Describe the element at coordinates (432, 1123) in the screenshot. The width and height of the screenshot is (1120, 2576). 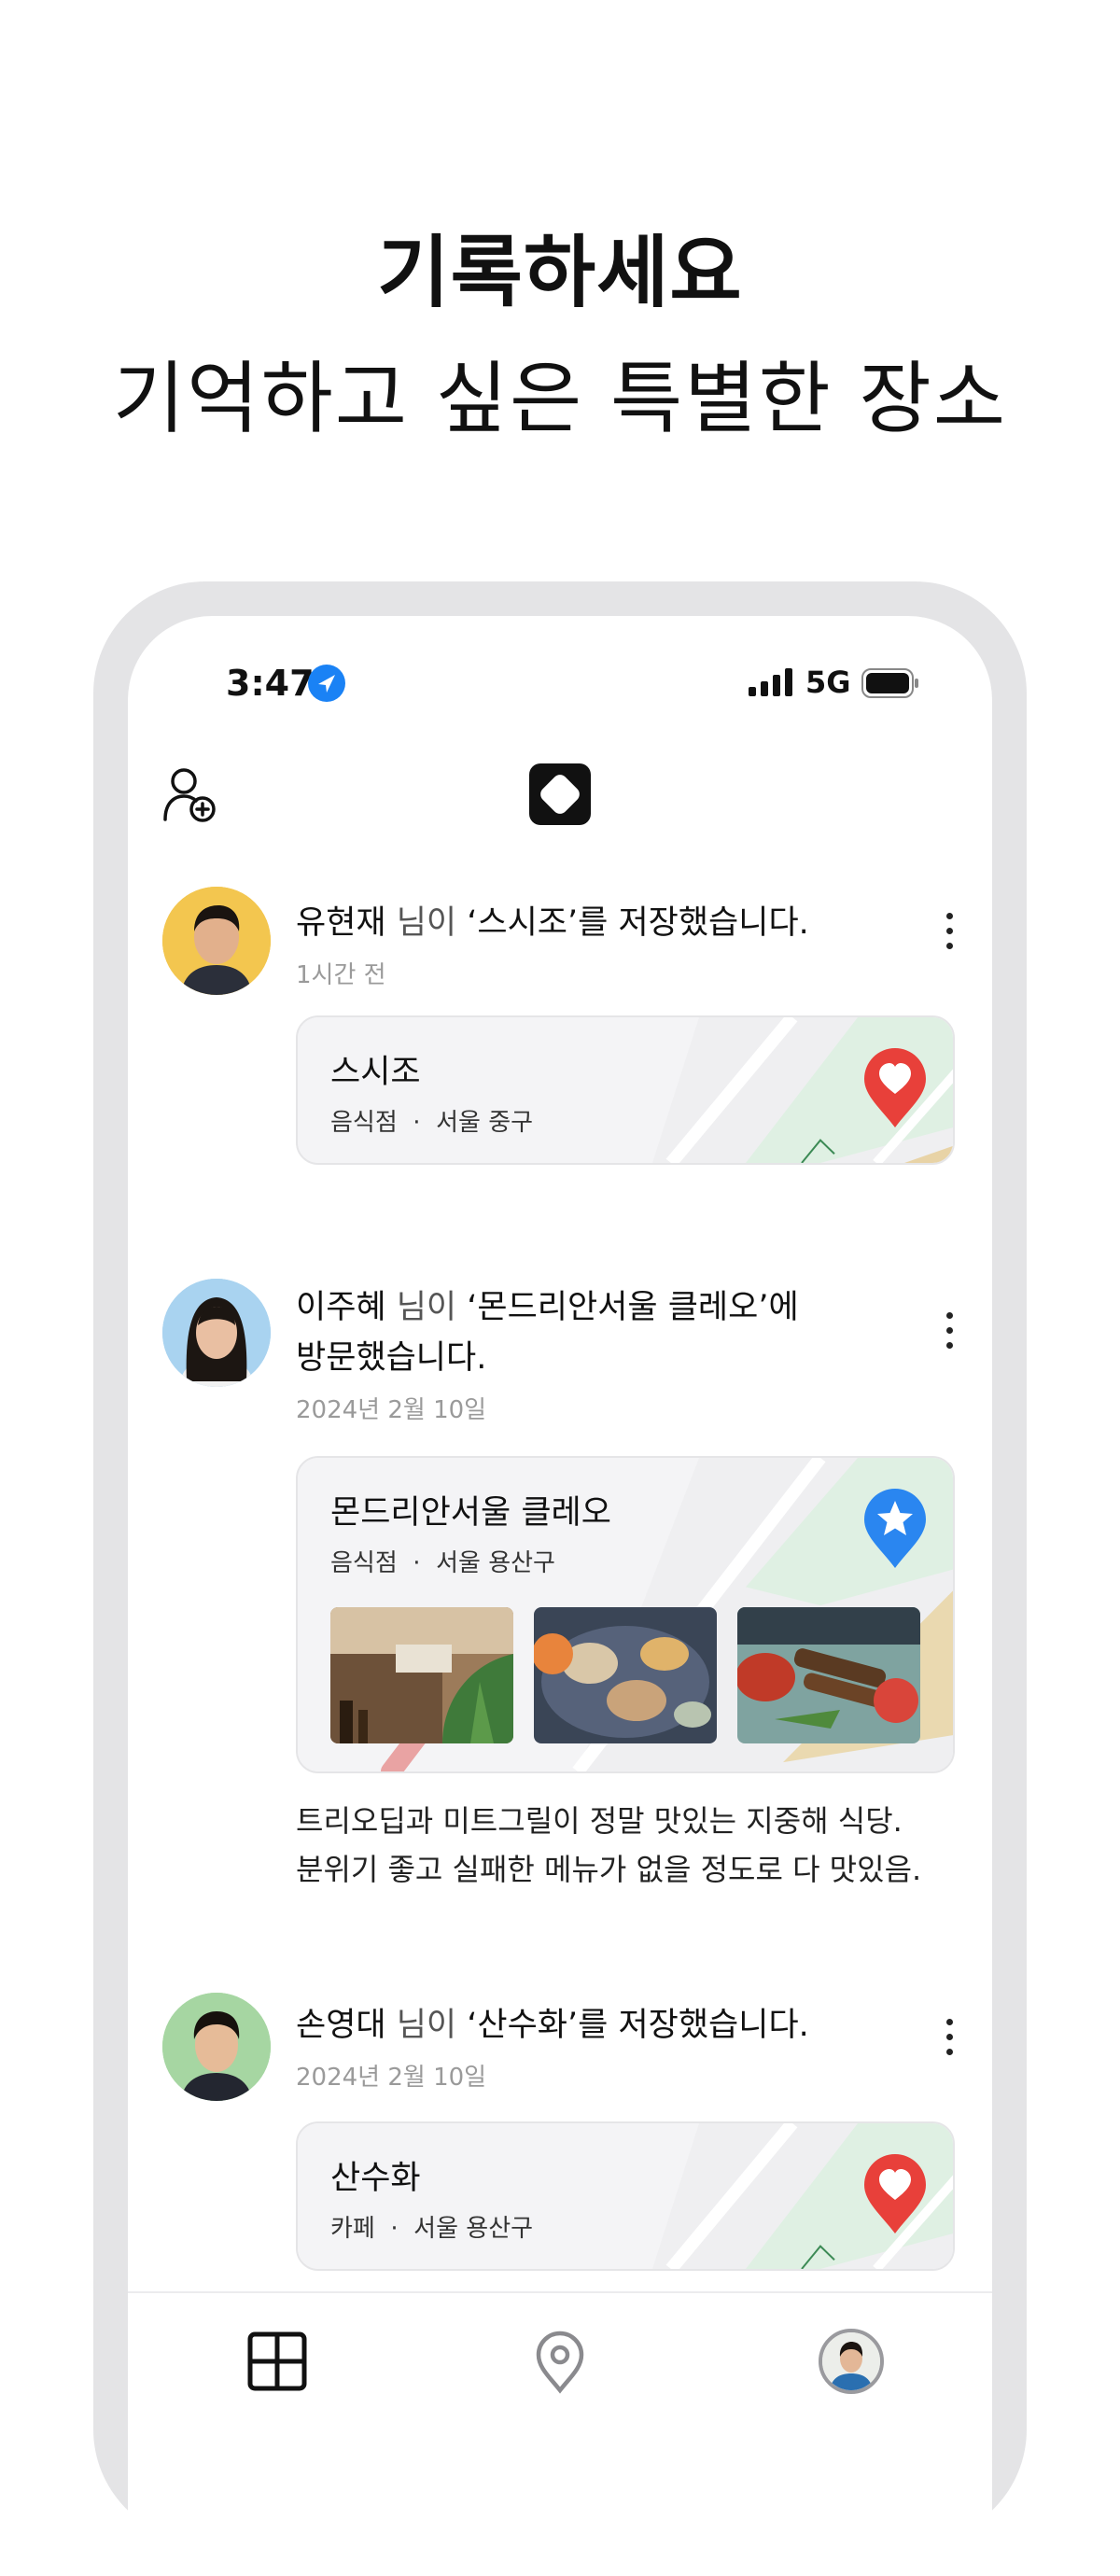
I see `place-meta: 음식점 · 서울 중구` at that location.